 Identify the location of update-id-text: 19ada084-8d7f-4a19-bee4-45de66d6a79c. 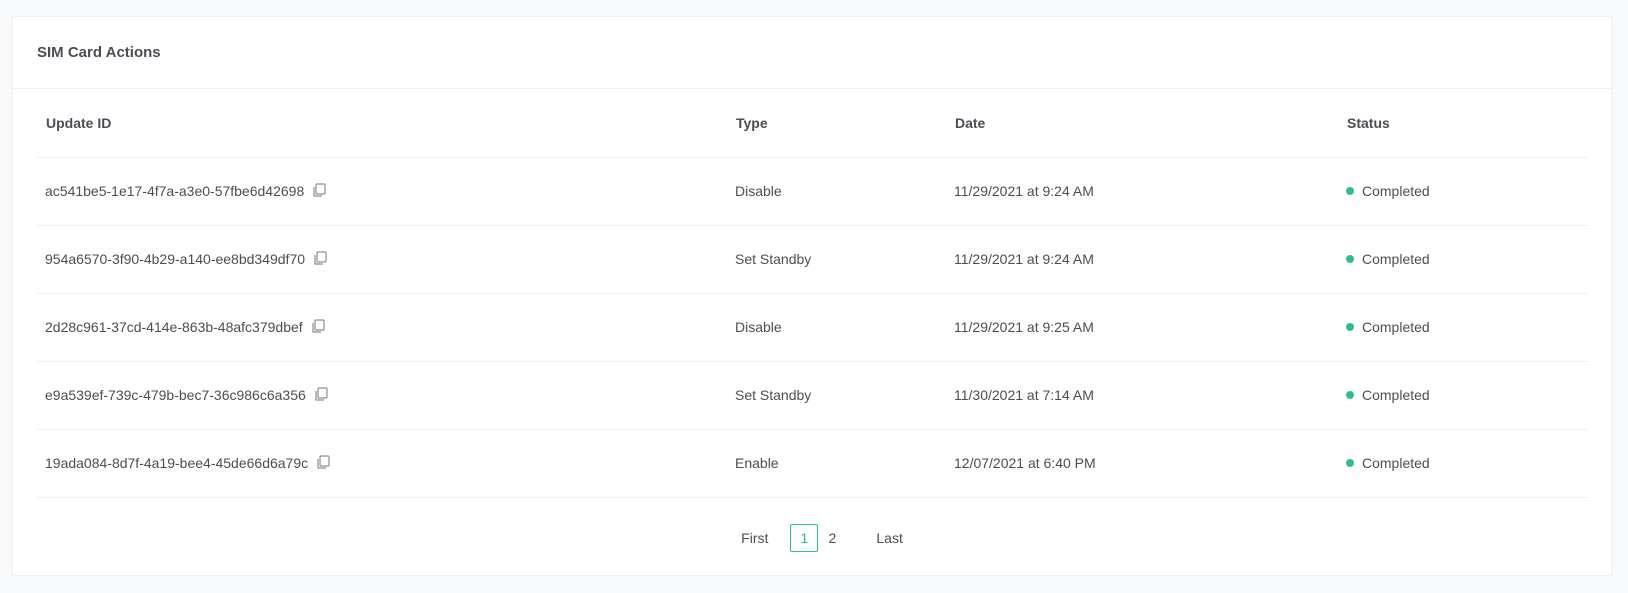
(177, 463).